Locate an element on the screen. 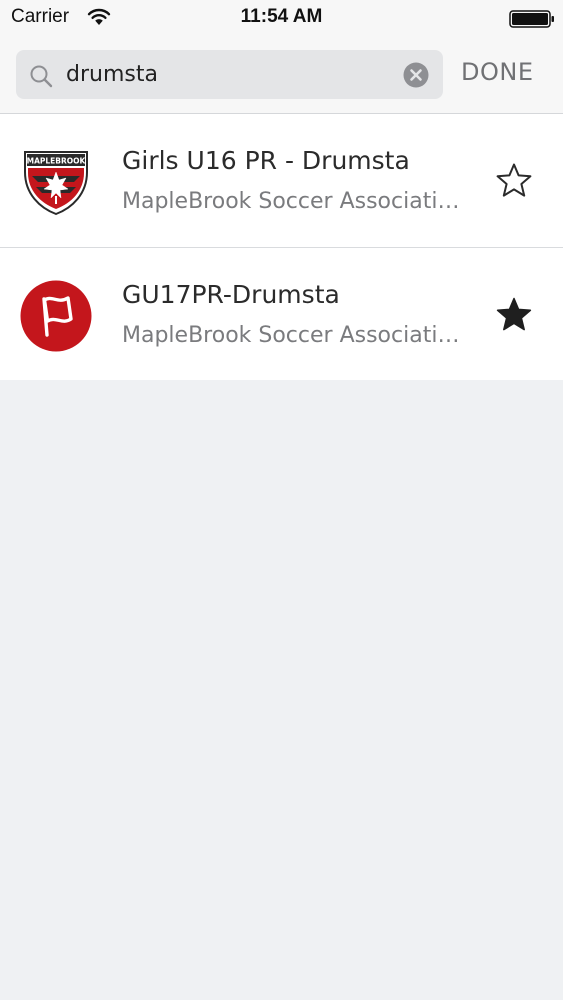  search-input is located at coordinates (231, 74).